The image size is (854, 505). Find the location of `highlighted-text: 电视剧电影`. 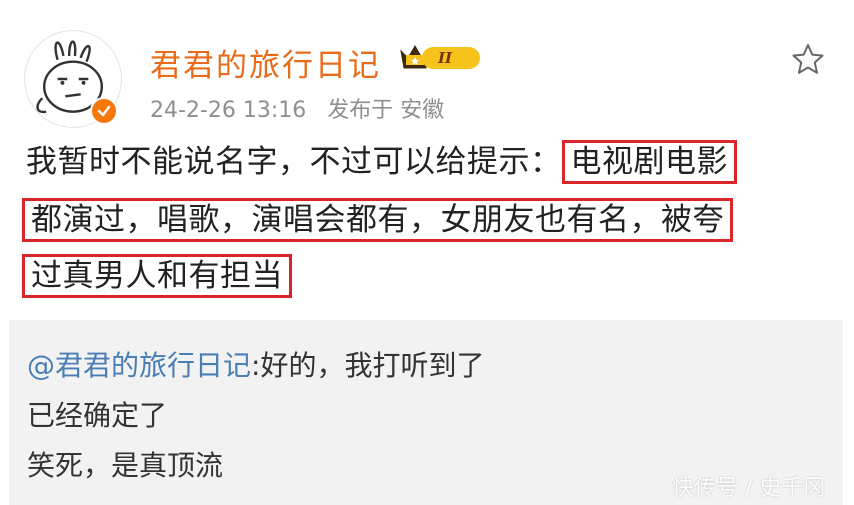

highlighted-text: 电视剧电影 is located at coordinates (649, 162).